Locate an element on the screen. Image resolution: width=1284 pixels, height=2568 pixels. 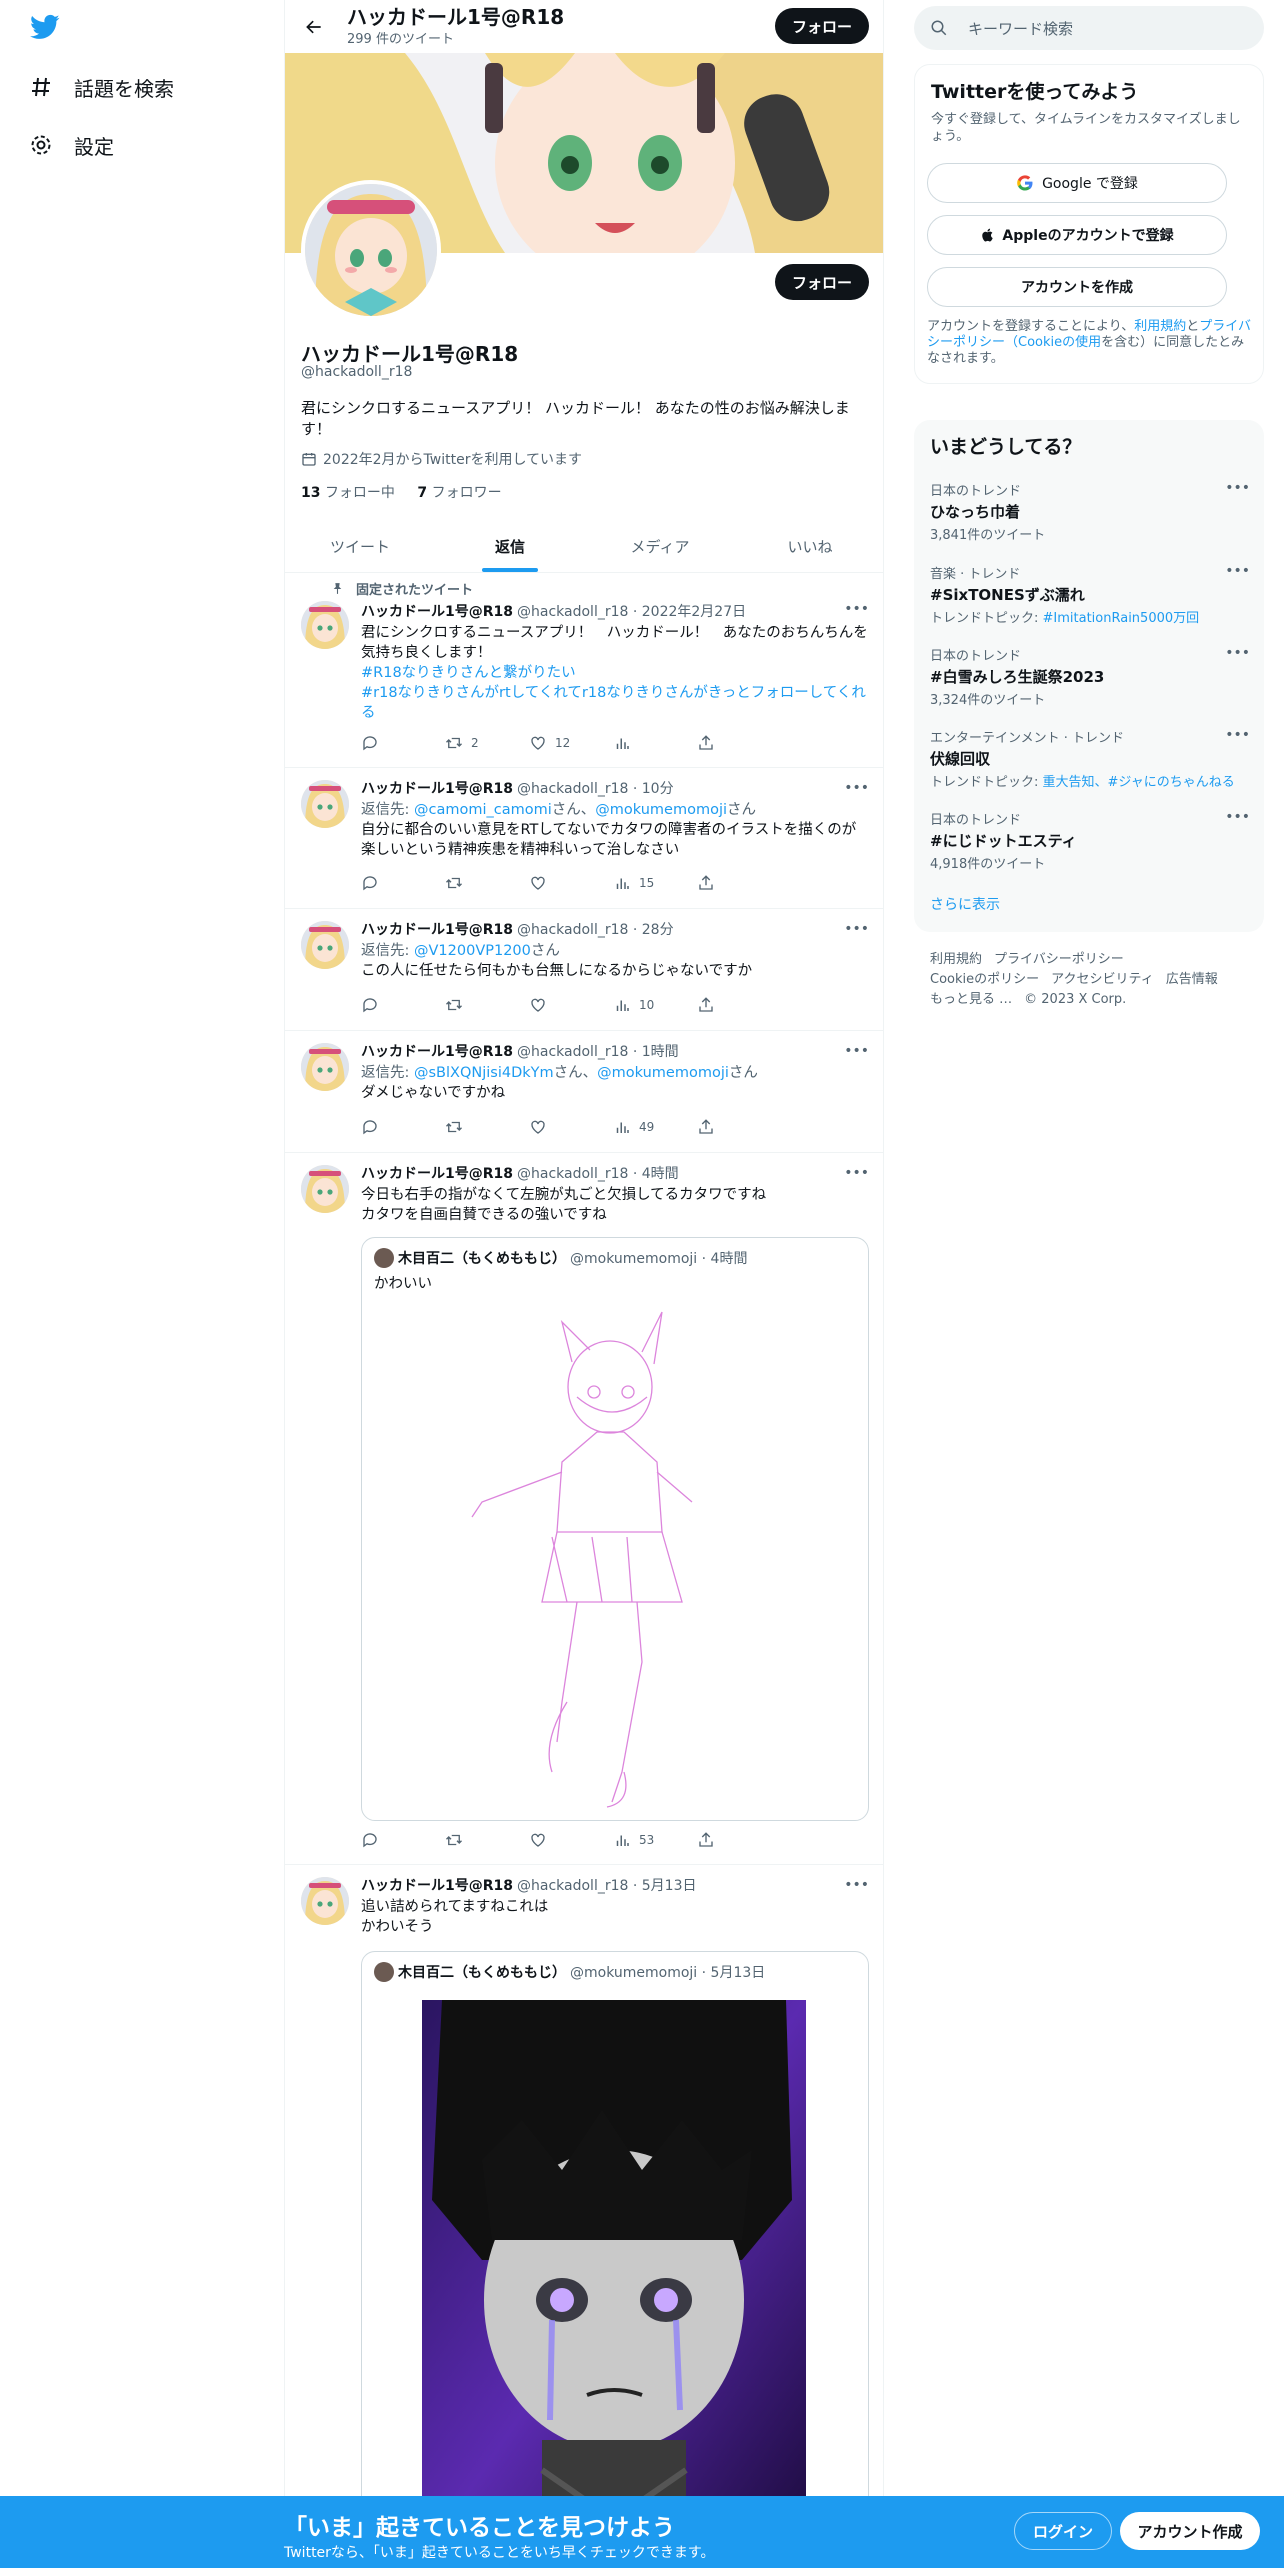
nav-explore: 話題を検索 is located at coordinates (101, 87).